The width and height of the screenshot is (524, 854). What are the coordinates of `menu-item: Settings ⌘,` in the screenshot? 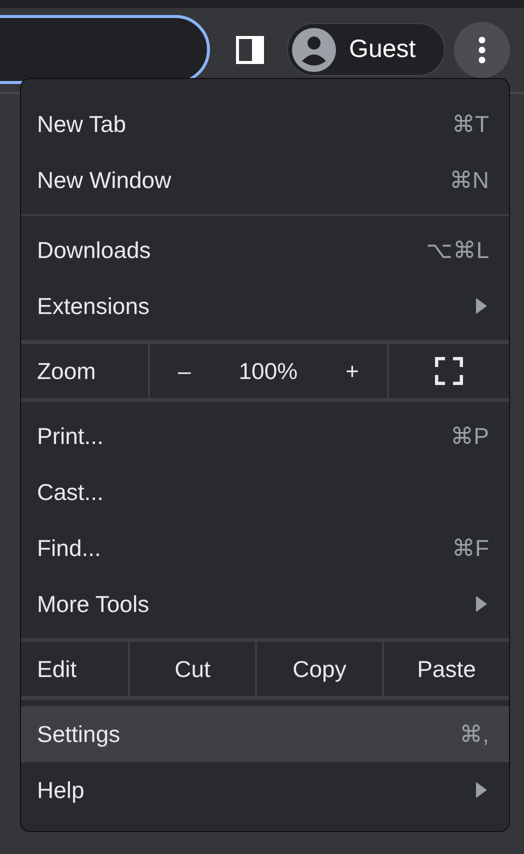 It's located at (265, 734).